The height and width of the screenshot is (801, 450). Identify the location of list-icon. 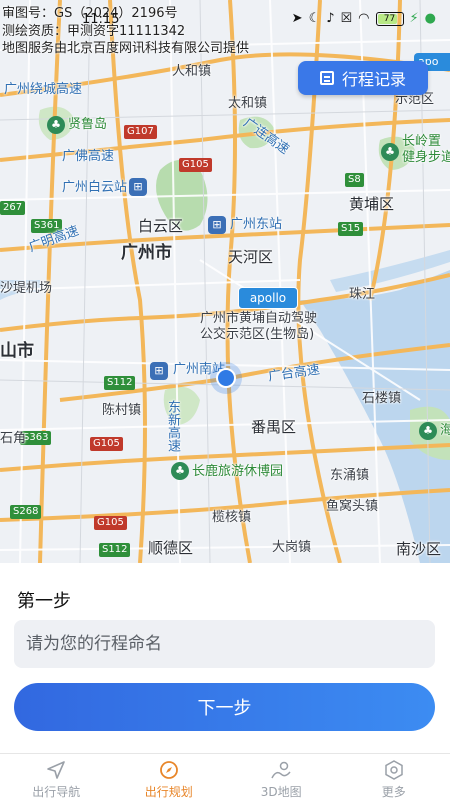
(327, 78).